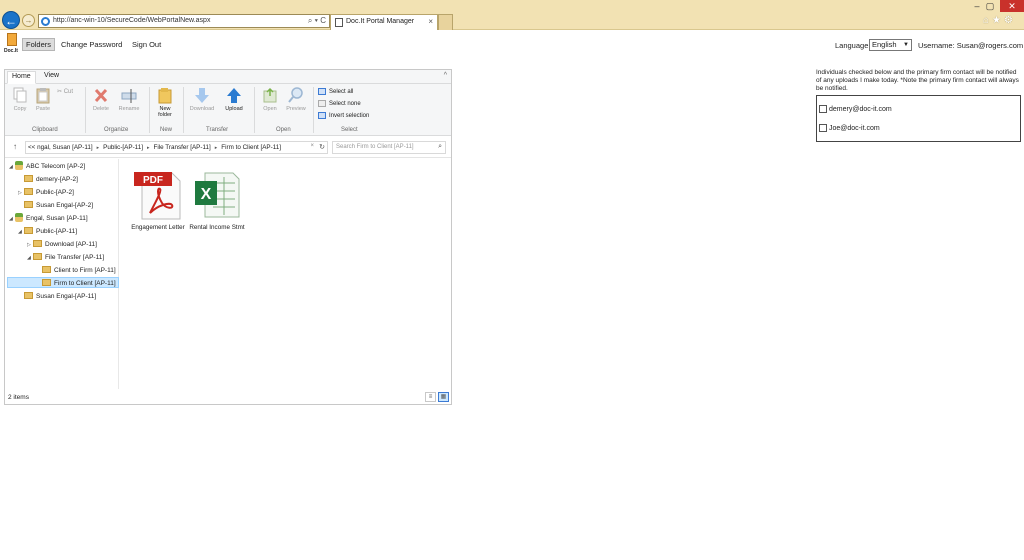 The width and height of the screenshot is (1024, 560). What do you see at coordinates (12, 39) in the screenshot?
I see `logo-mark-icon` at bounding box center [12, 39].